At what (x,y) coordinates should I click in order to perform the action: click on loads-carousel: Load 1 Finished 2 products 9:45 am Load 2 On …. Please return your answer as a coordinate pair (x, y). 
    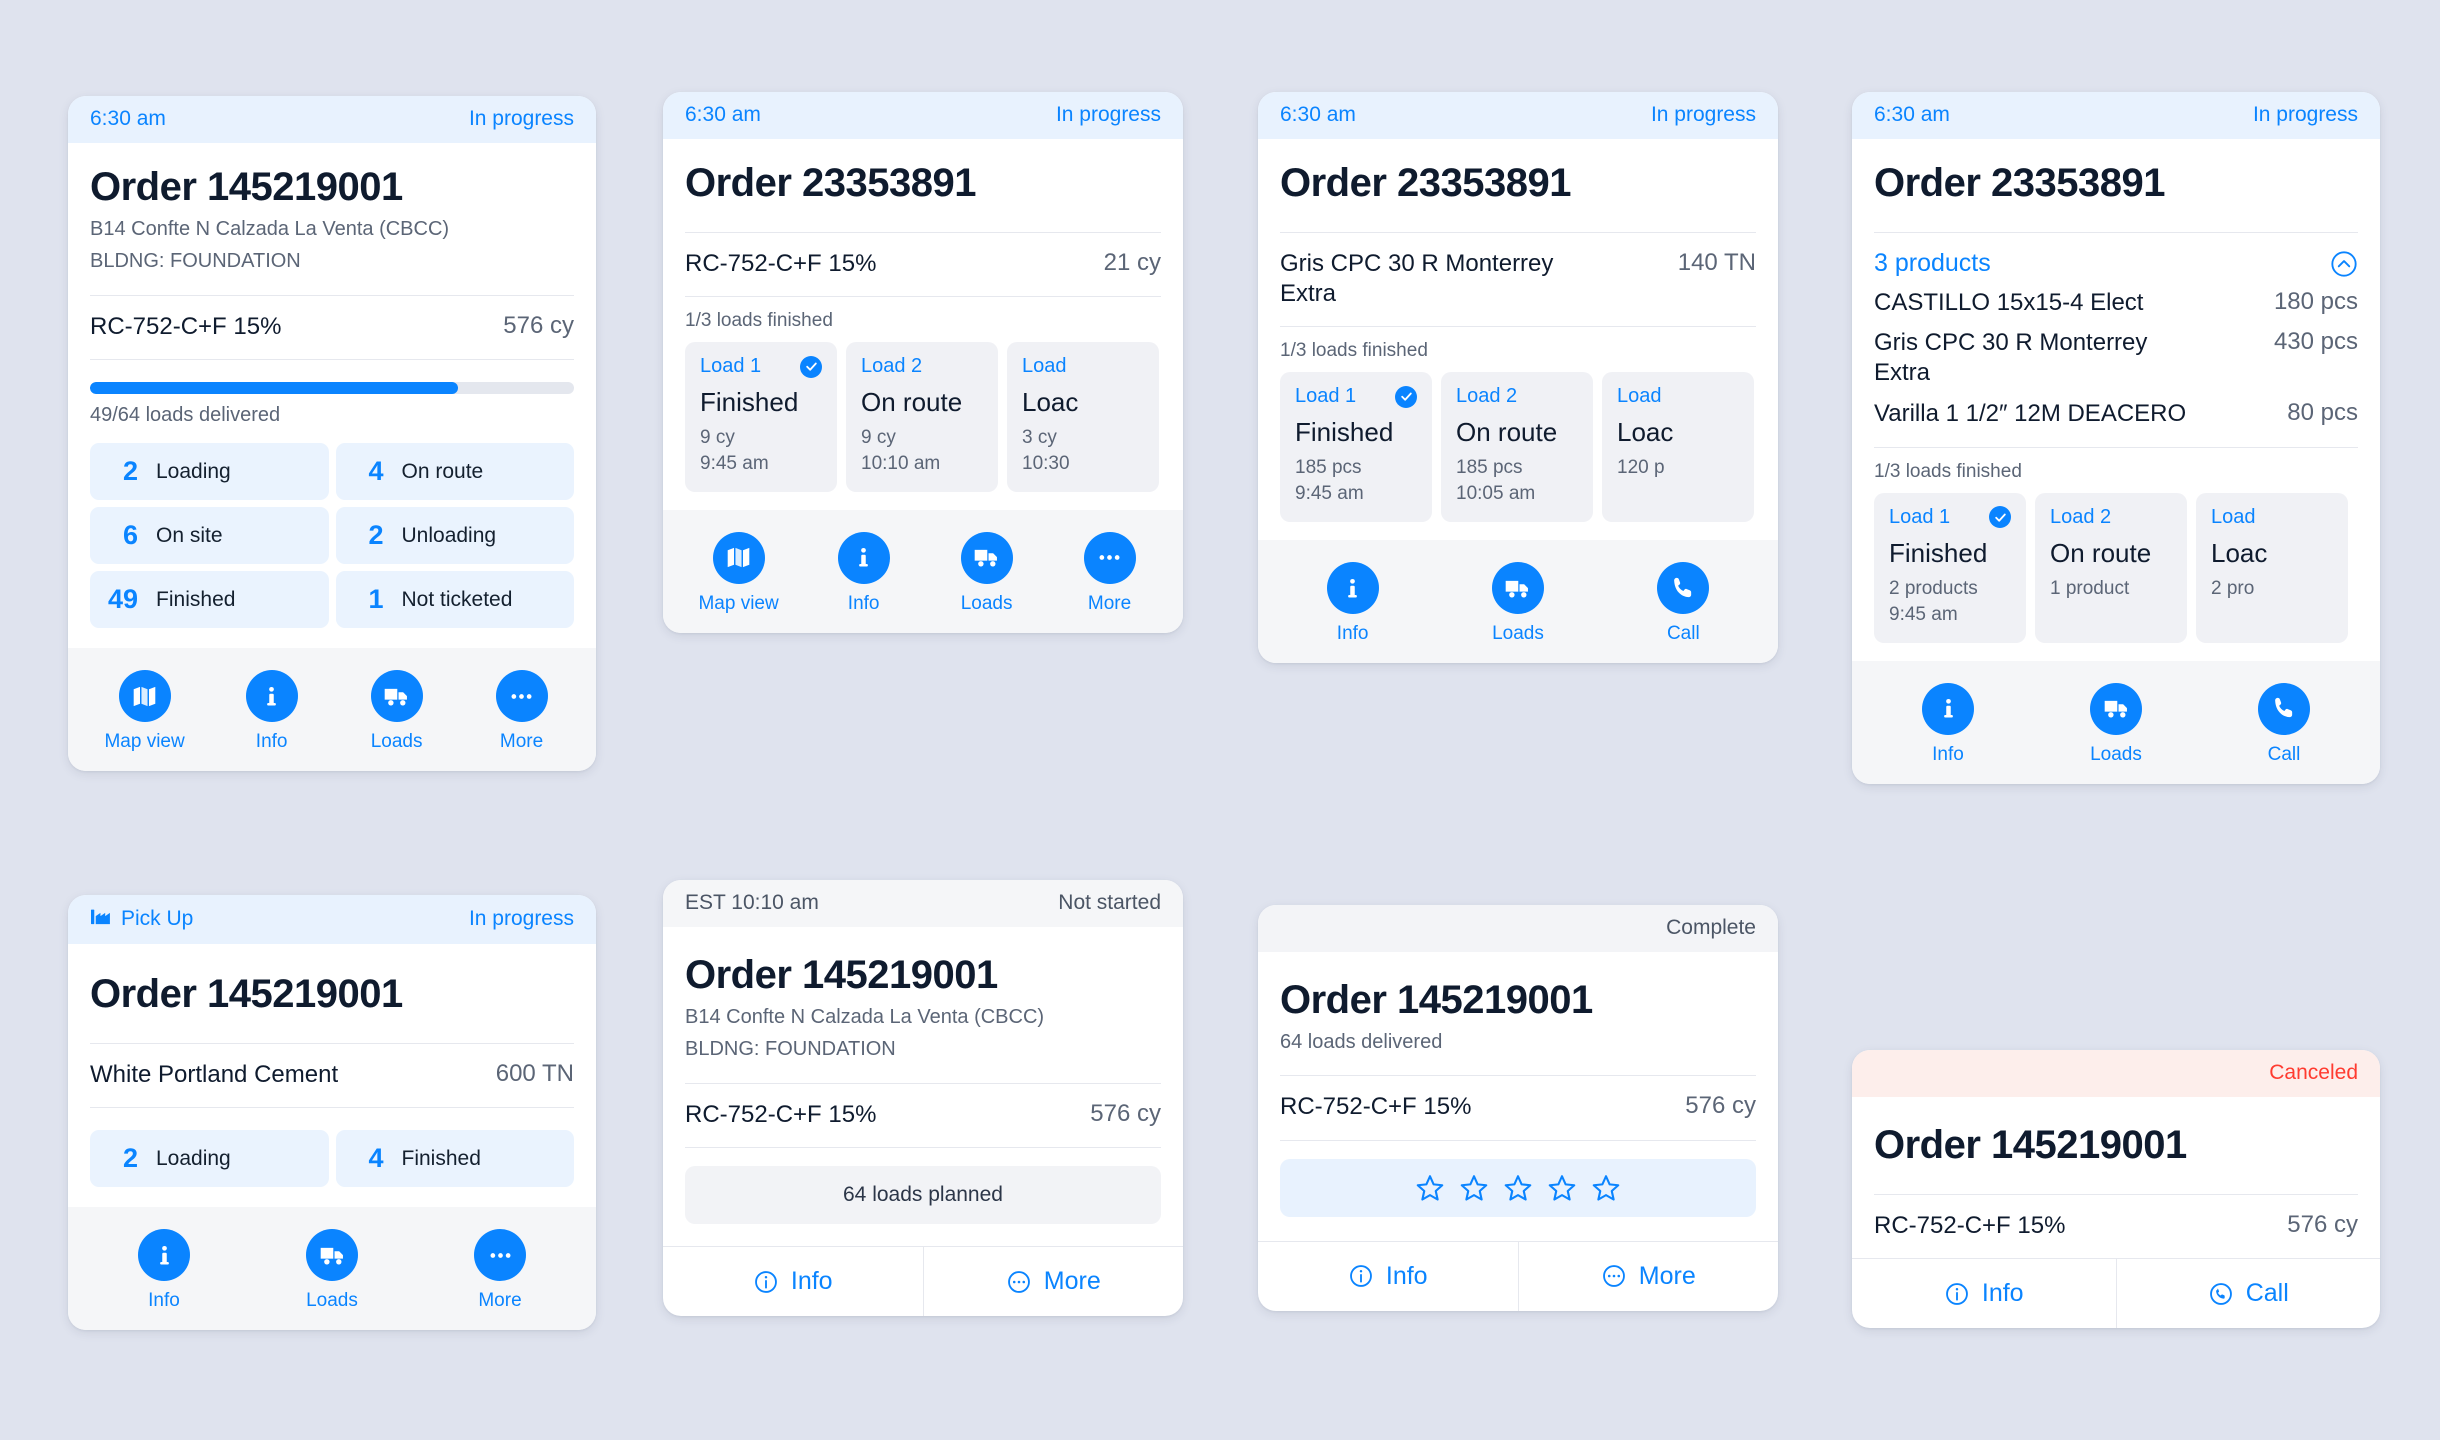
    Looking at the image, I should click on (2116, 572).